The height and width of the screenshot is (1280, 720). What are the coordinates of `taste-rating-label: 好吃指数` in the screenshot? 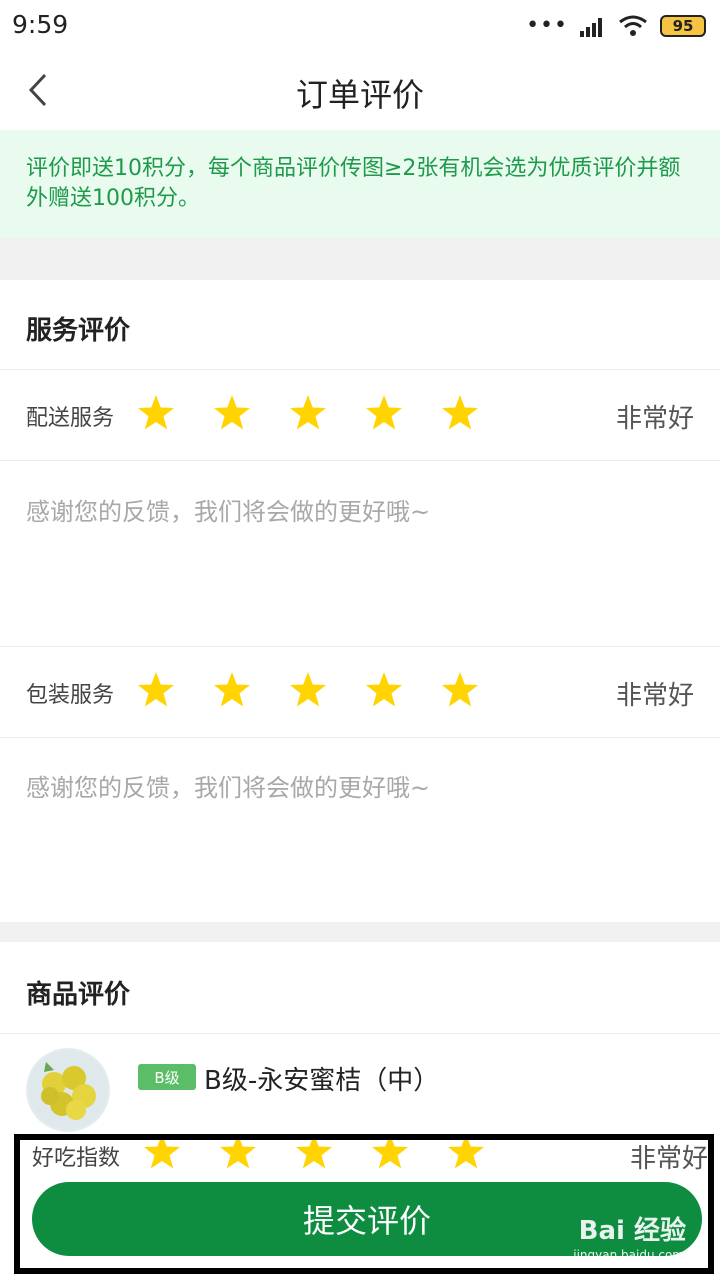 It's located at (76, 1158).